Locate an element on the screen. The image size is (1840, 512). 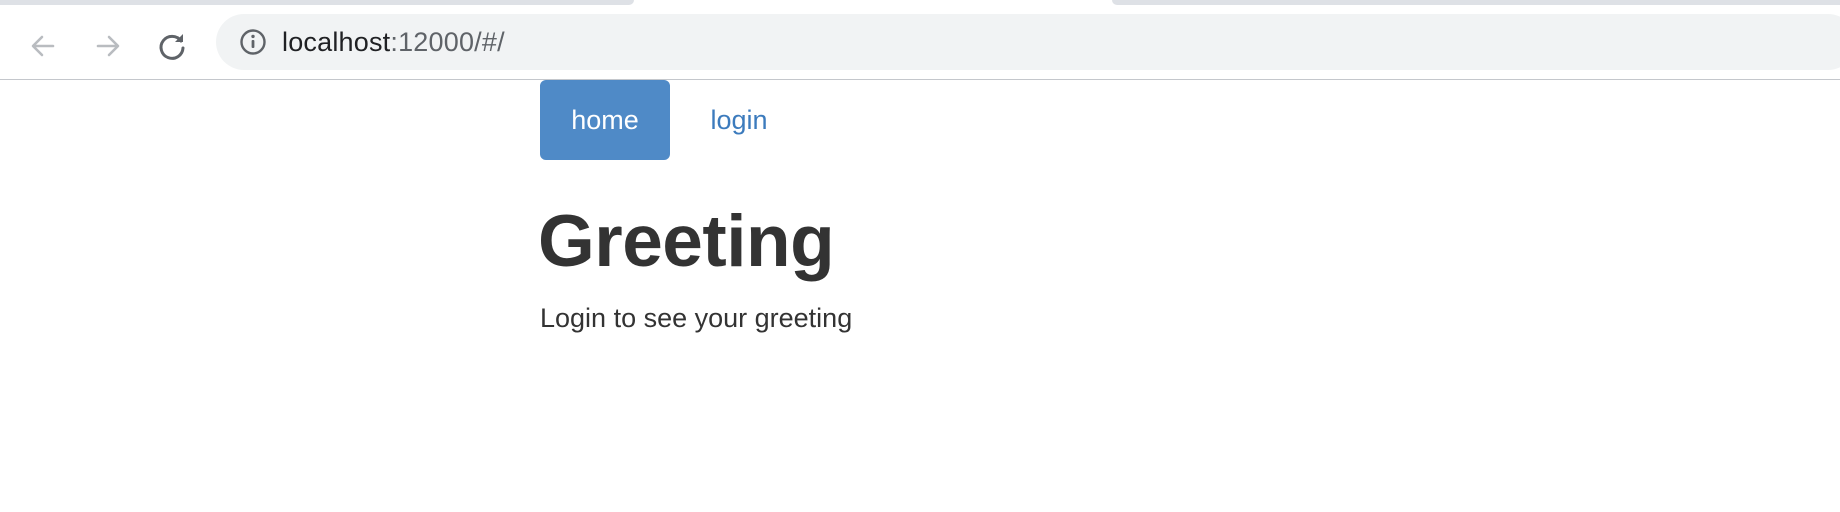
page-title: Greeting is located at coordinates (686, 241).